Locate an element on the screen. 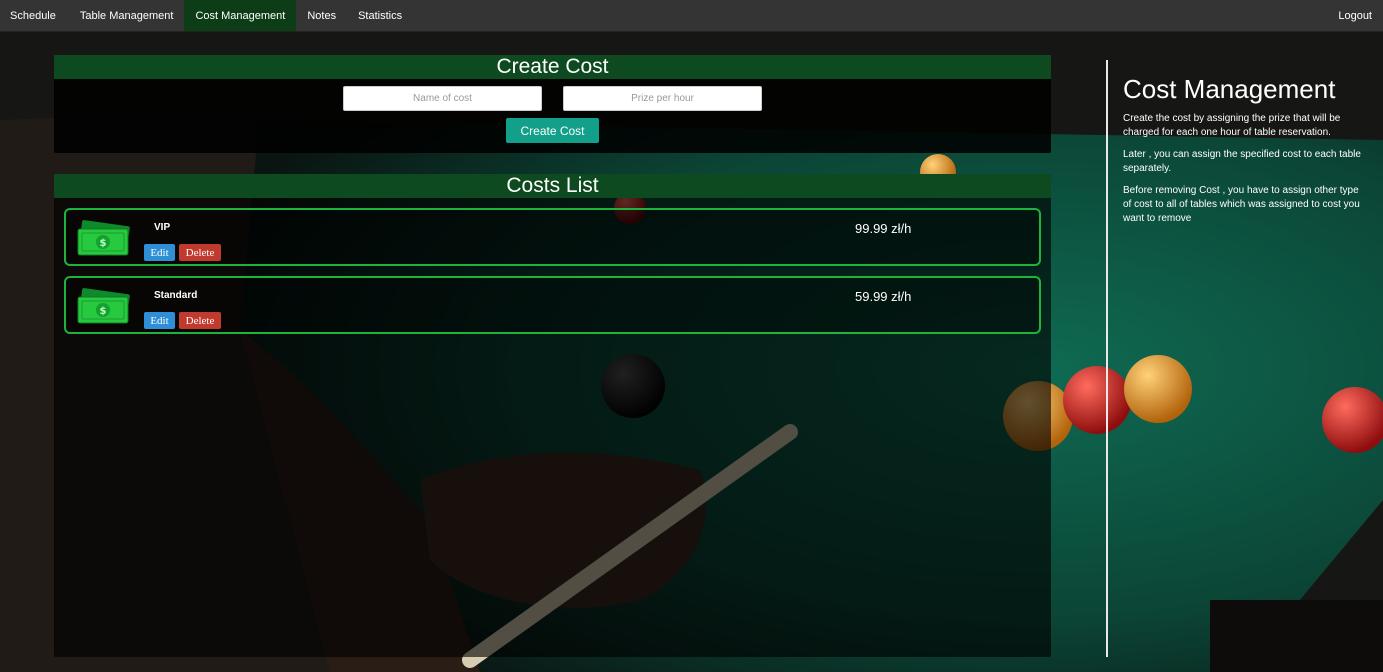 This screenshot has height=672, width=1383. nav-cost-management: Cost Management is located at coordinates (240, 15).